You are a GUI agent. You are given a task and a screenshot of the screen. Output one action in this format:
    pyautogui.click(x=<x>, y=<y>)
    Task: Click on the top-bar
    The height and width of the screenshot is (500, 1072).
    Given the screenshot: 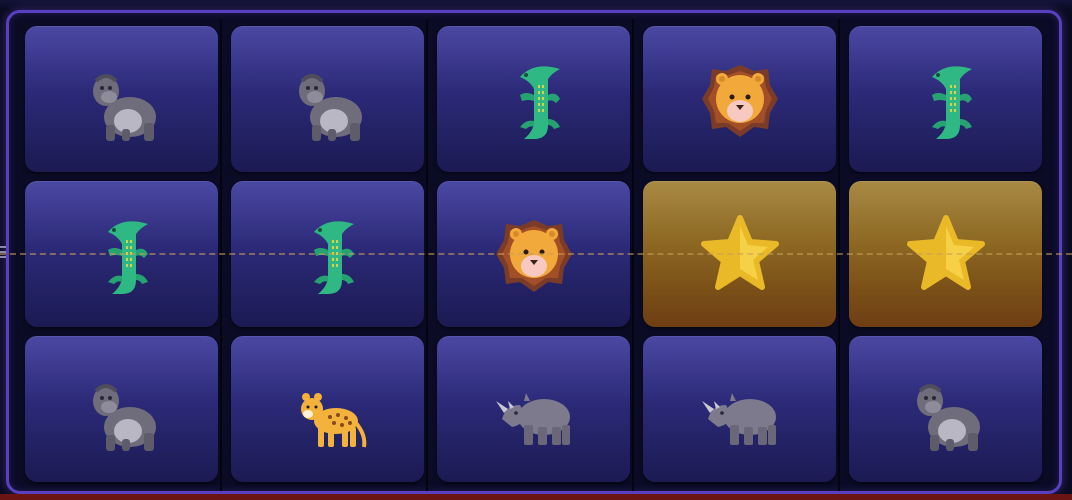 What is the action you would take?
    pyautogui.click(x=536, y=5)
    